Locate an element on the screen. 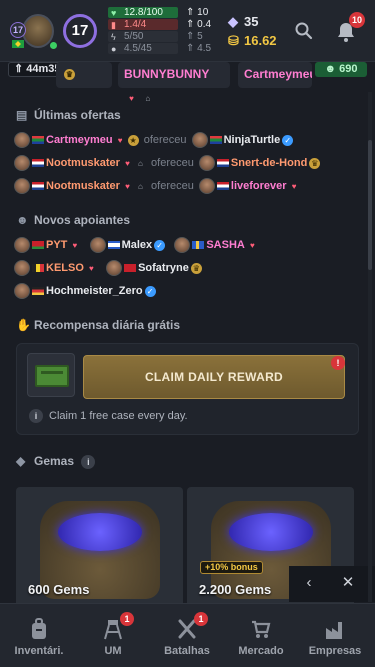  reward-title-text: Recompensa diária grátis is located at coordinates (107, 325).